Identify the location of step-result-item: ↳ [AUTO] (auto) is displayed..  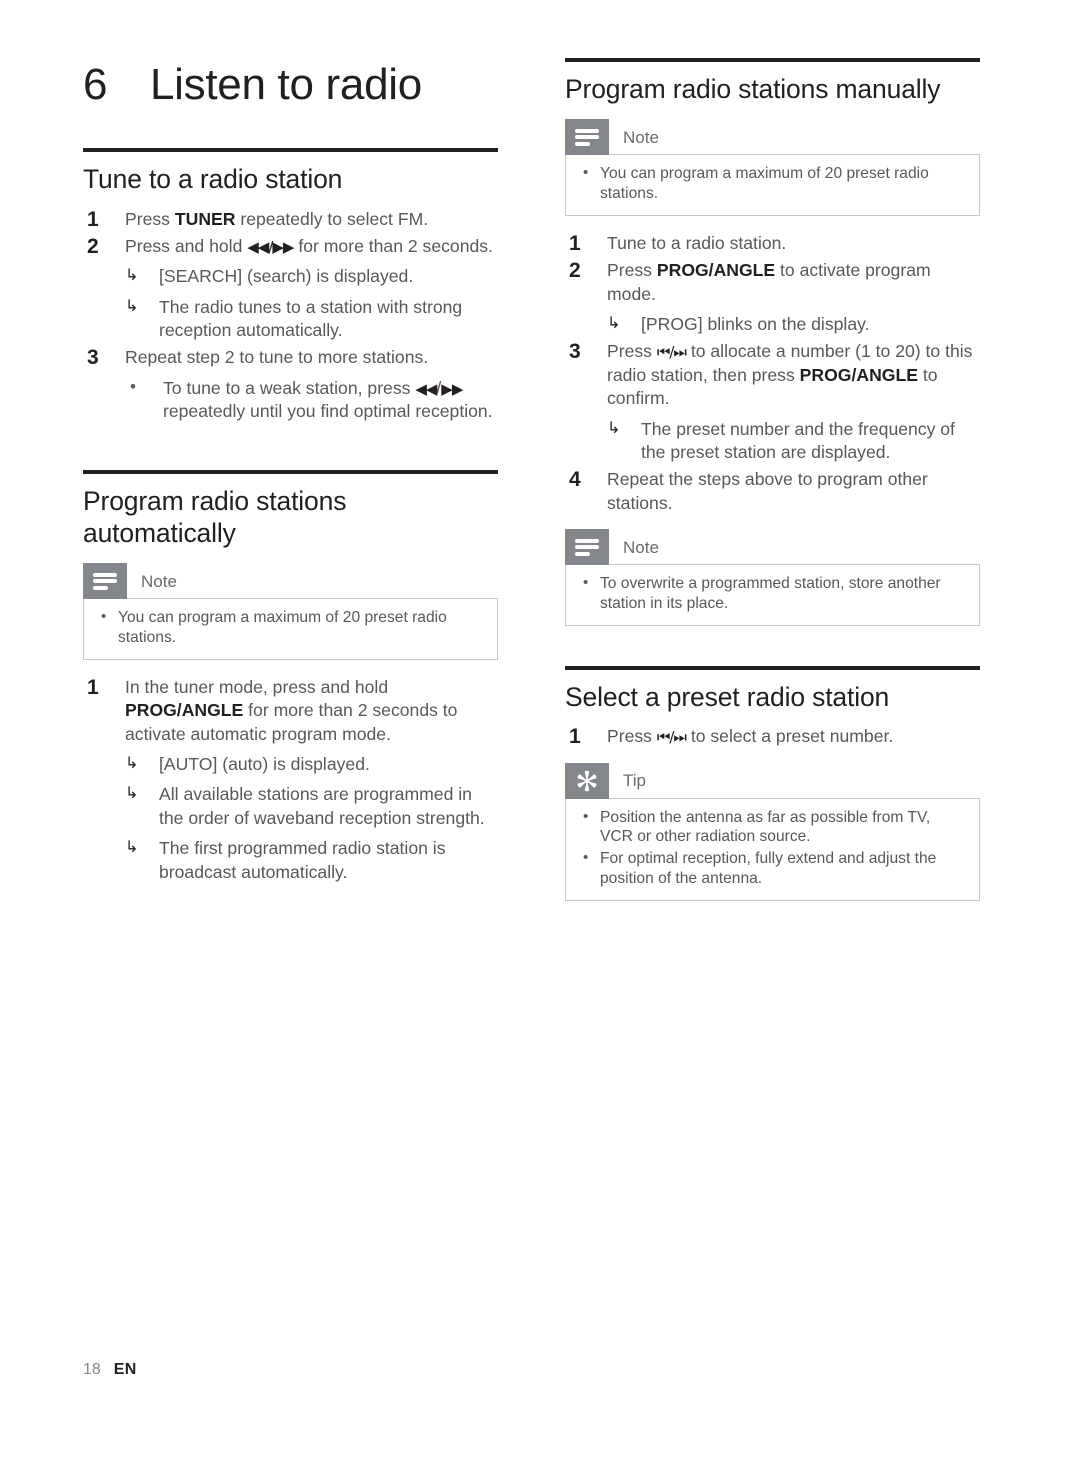
(311, 764).